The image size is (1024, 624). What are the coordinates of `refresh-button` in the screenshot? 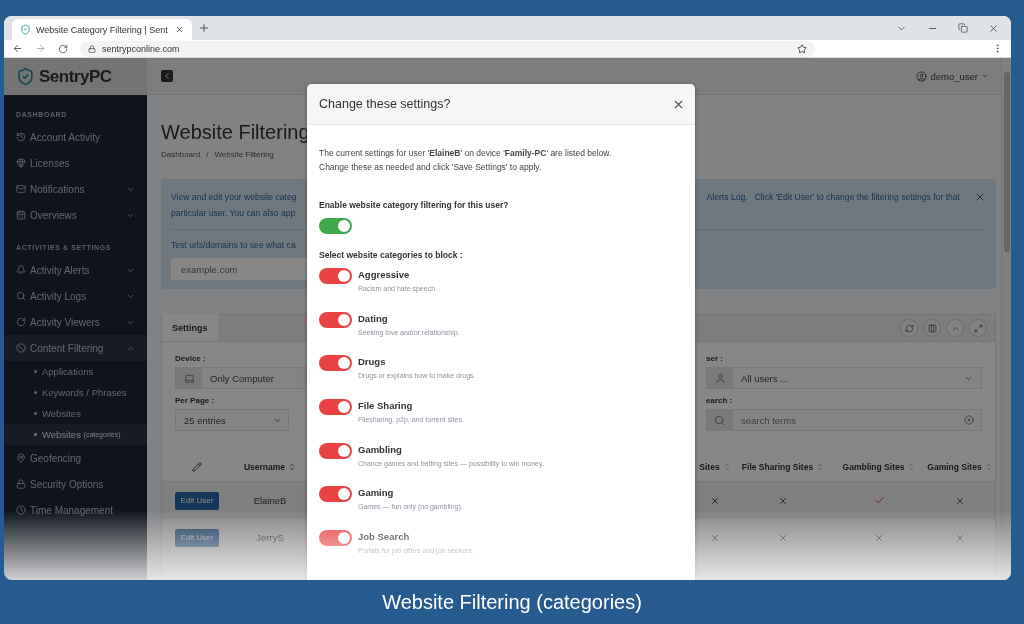 It's located at (909, 328).